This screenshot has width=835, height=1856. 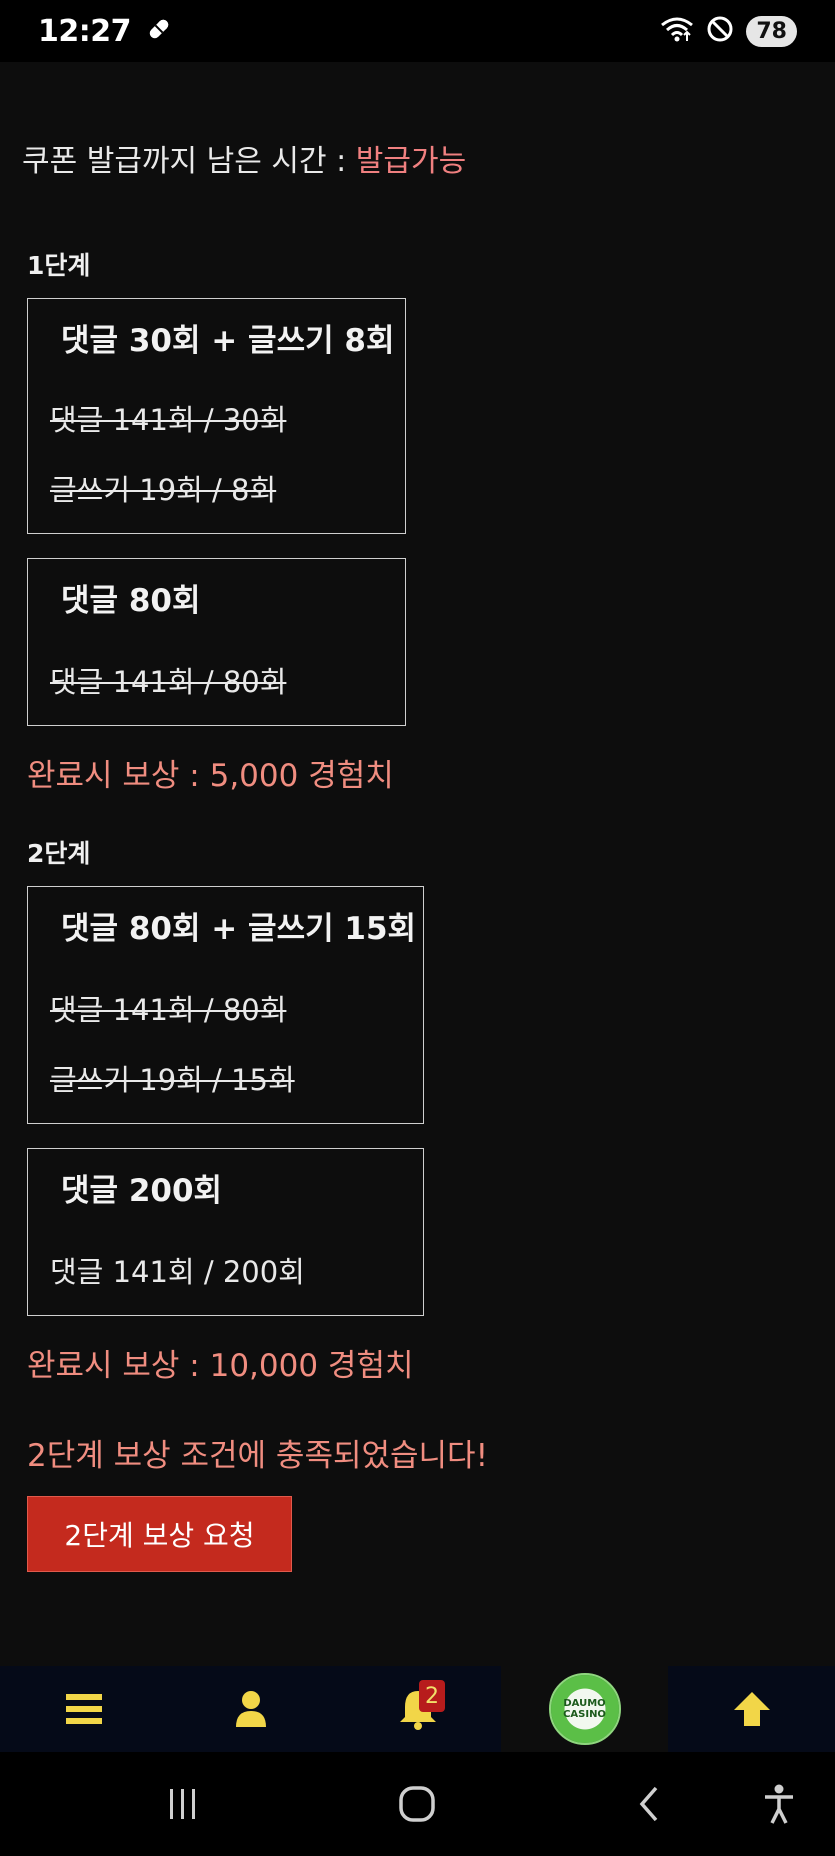 What do you see at coordinates (131, 601) in the screenshot?
I see `quest-title: 댓글 80회` at bounding box center [131, 601].